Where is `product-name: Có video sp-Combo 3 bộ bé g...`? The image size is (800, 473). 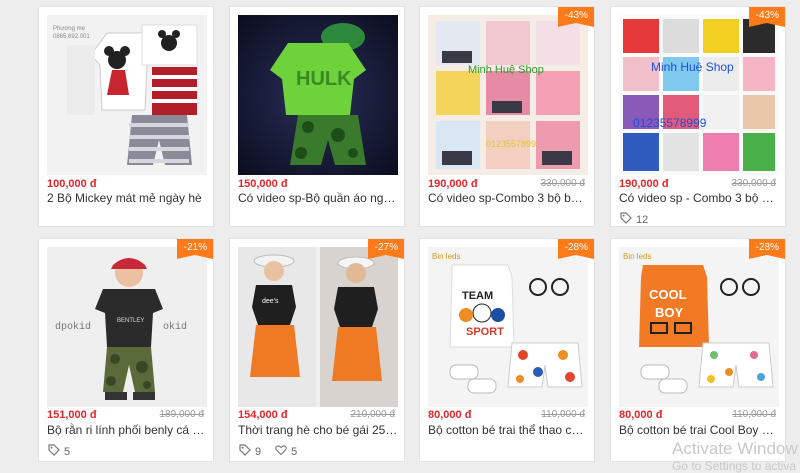 product-name: Có video sp-Combo 3 bộ bé g... is located at coordinates (508, 198).